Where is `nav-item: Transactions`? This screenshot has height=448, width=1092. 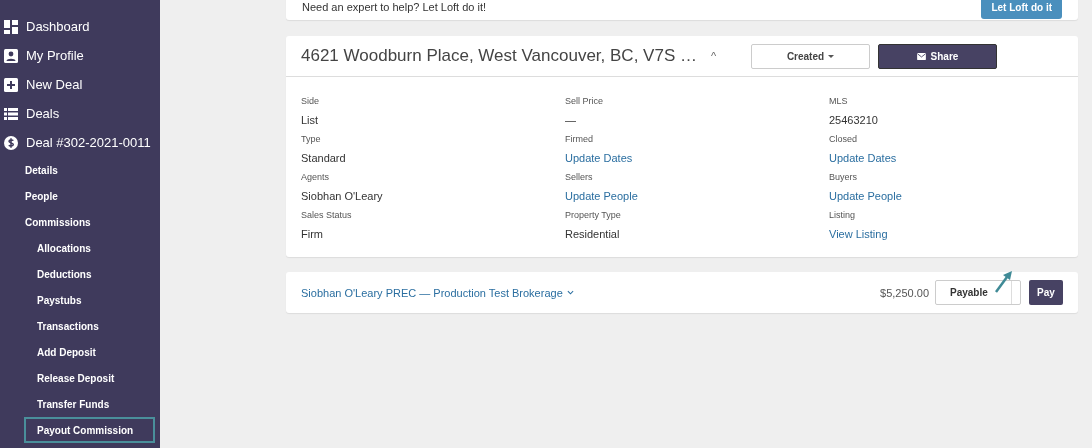
nav-item: Transactions is located at coordinates (80, 326).